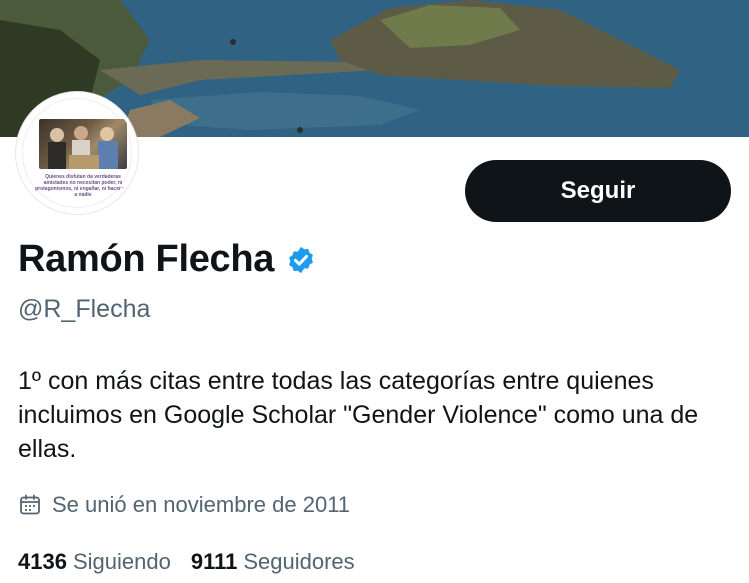 The width and height of the screenshot is (749, 583). I want to click on follow-button: Seguir, so click(598, 191).